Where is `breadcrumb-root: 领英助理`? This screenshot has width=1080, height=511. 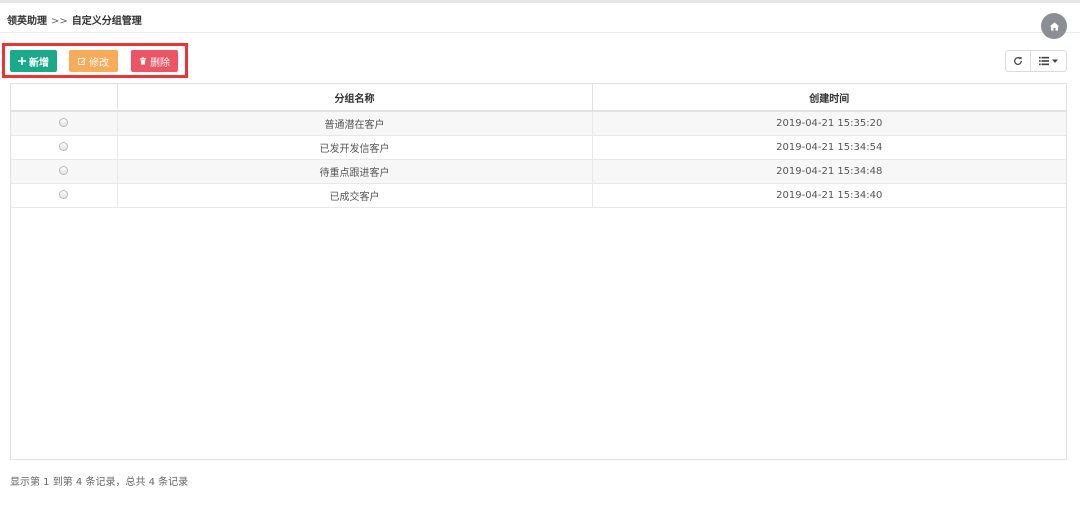
breadcrumb-root: 领英助理 is located at coordinates (27, 21).